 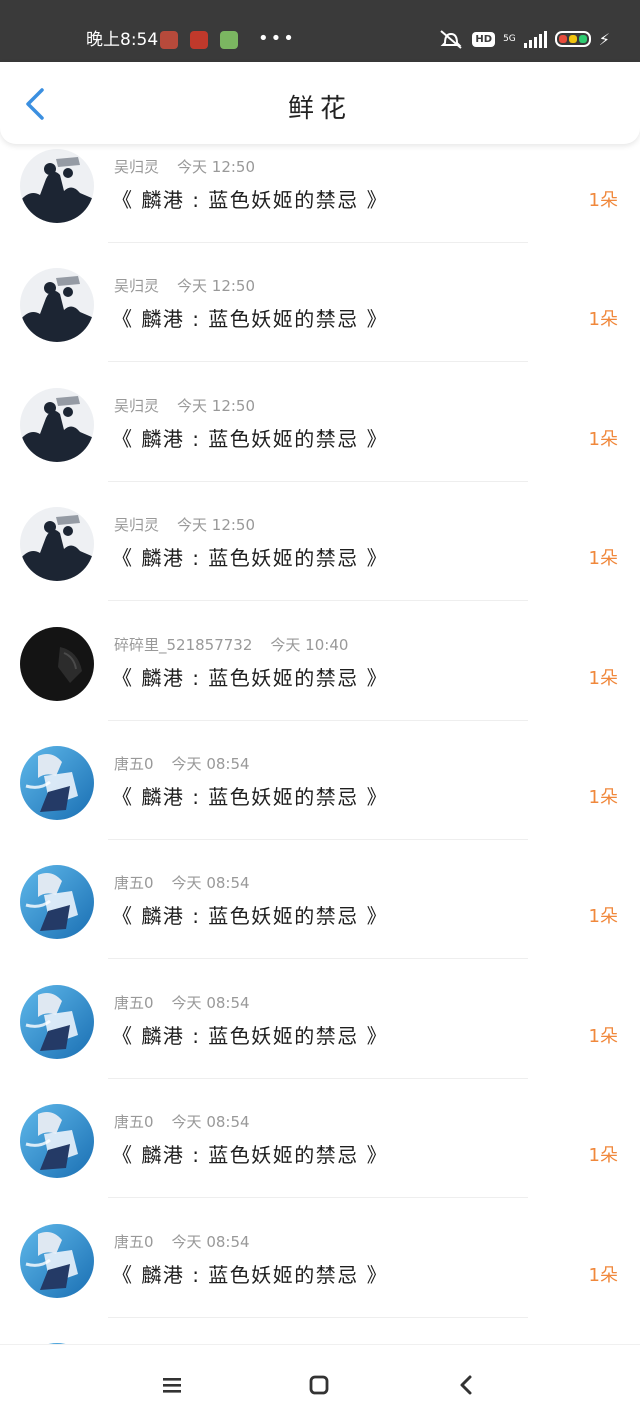 I want to click on battery-icon, so click(x=572, y=39).